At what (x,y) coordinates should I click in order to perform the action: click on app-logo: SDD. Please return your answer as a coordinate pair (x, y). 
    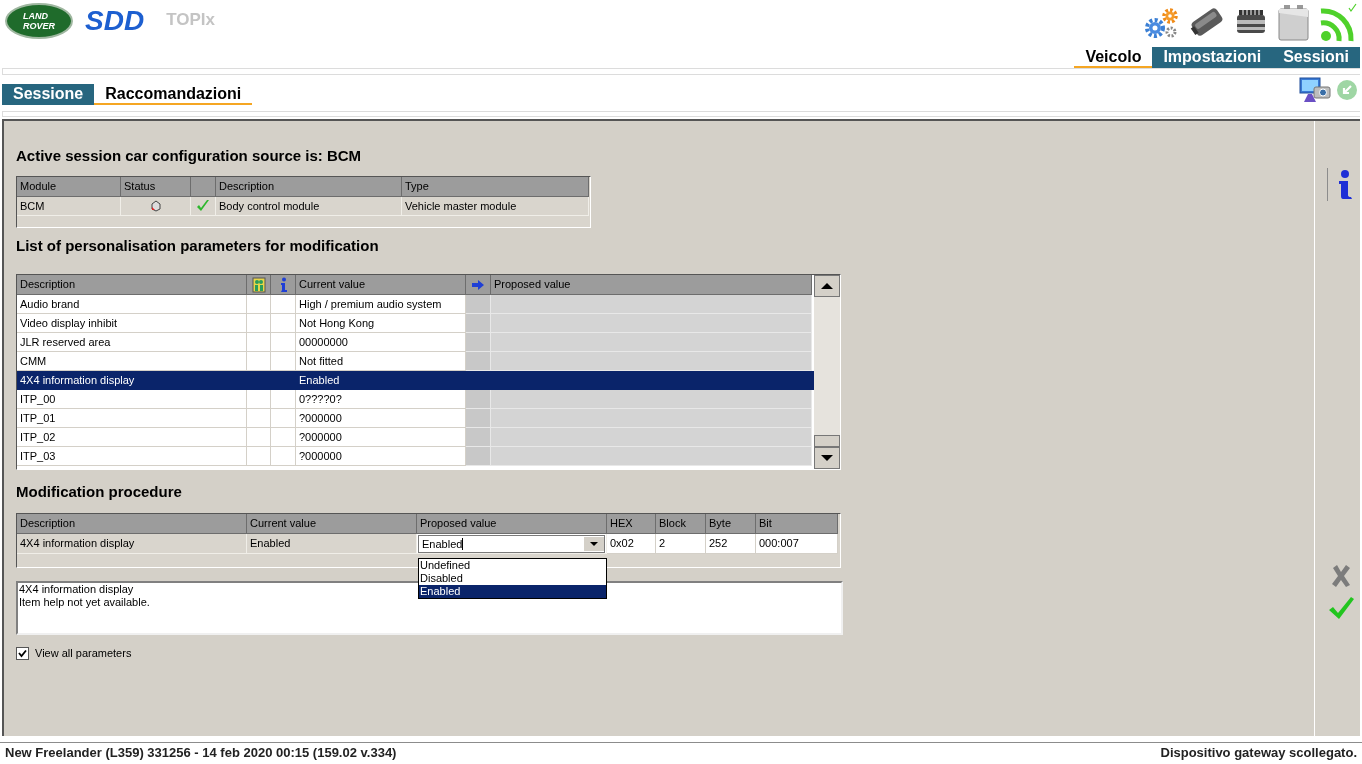
    Looking at the image, I should click on (115, 21).